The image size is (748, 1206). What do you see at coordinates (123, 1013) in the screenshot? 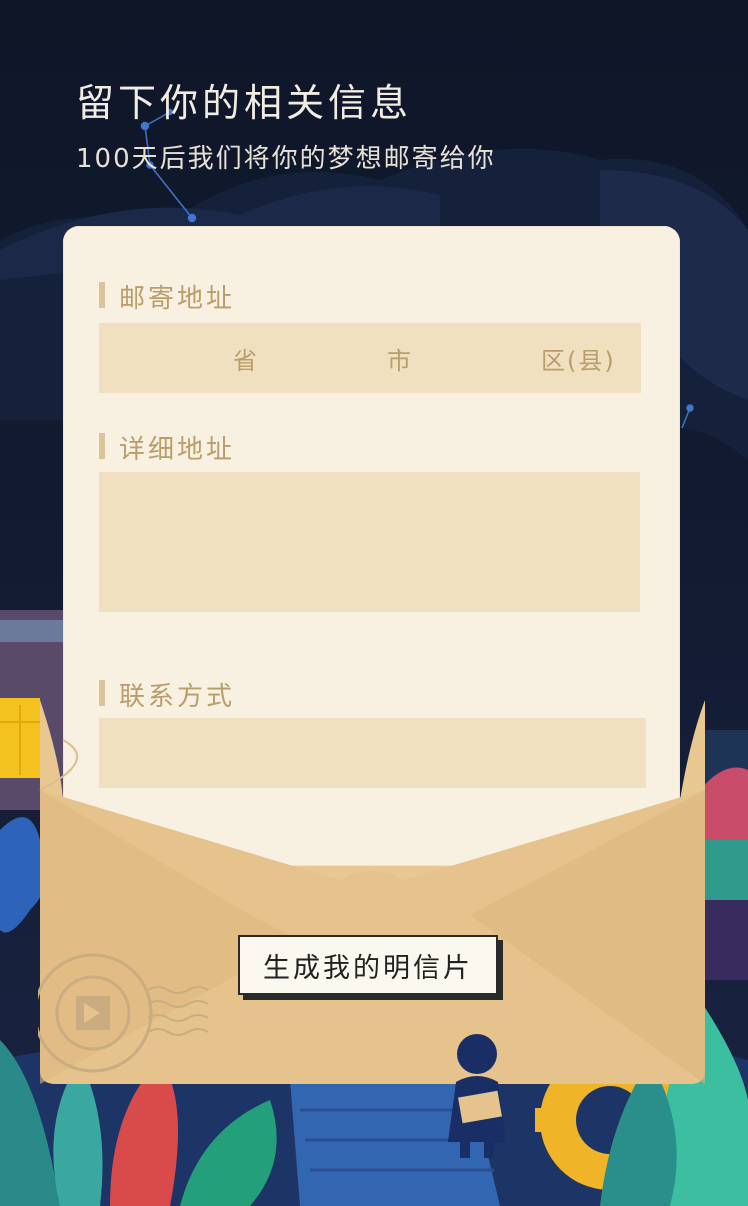
I see `stamp-icon` at bounding box center [123, 1013].